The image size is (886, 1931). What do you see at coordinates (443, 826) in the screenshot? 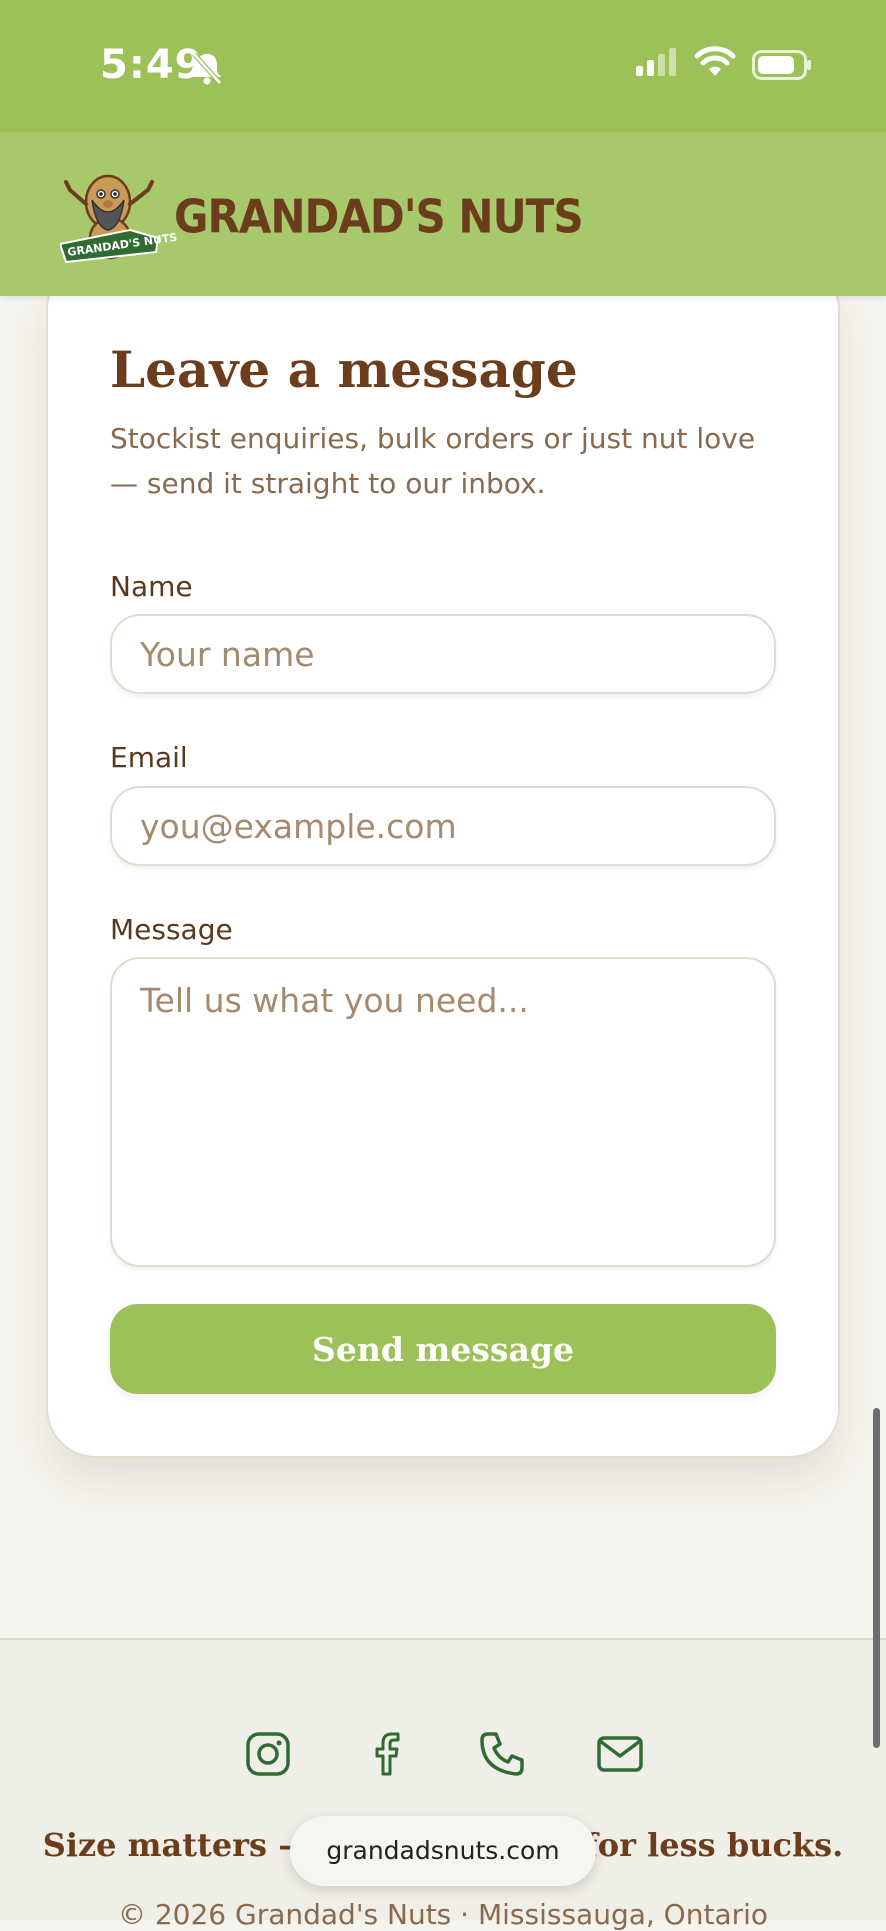
I see `email-input` at bounding box center [443, 826].